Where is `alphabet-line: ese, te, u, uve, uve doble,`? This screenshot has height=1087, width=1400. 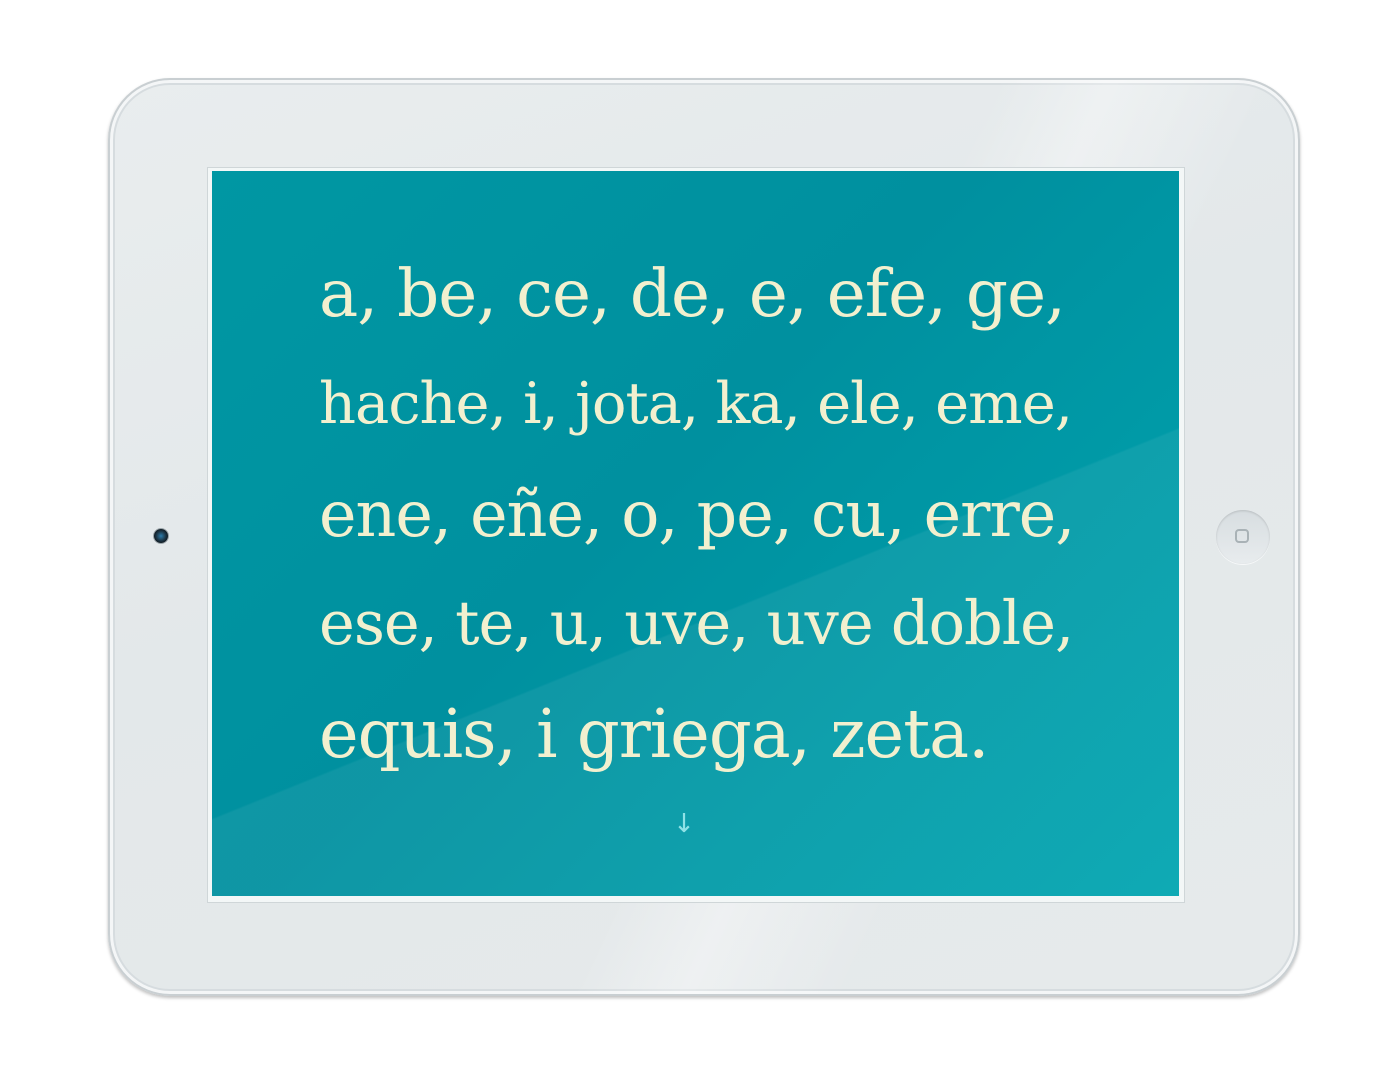 alphabet-line: ese, te, u, uve, uve doble, is located at coordinates (696, 624).